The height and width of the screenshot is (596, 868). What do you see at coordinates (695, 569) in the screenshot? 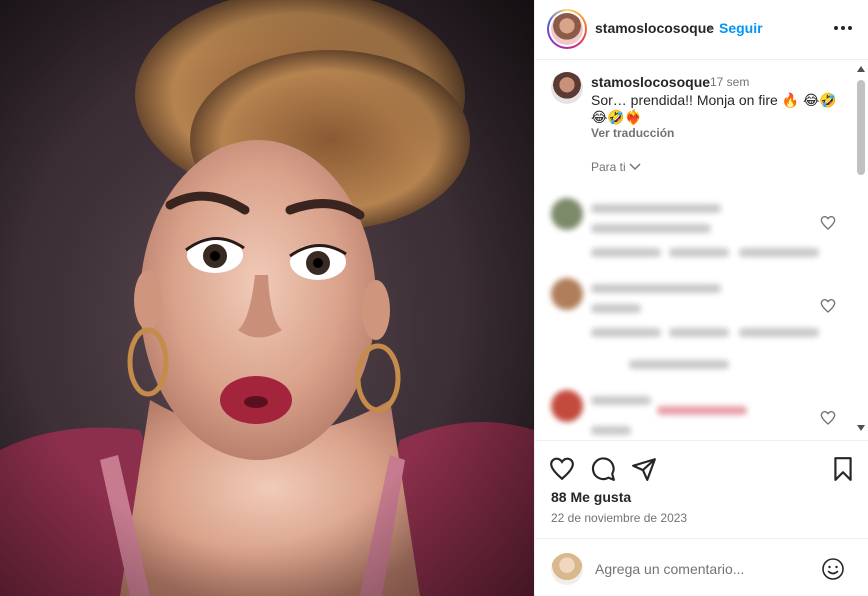
I see `comment-input` at bounding box center [695, 569].